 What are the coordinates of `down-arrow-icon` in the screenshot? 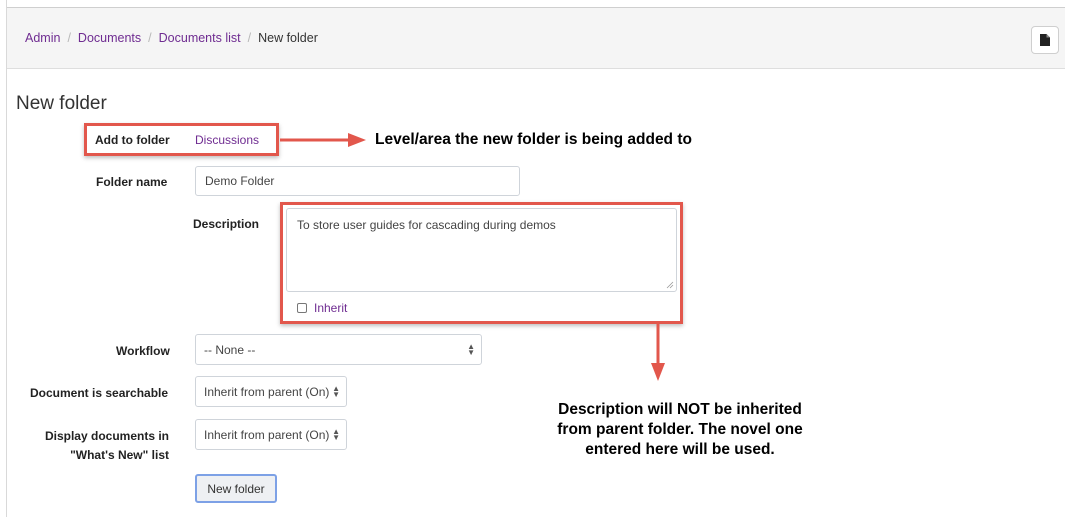 It's located at (658, 352).